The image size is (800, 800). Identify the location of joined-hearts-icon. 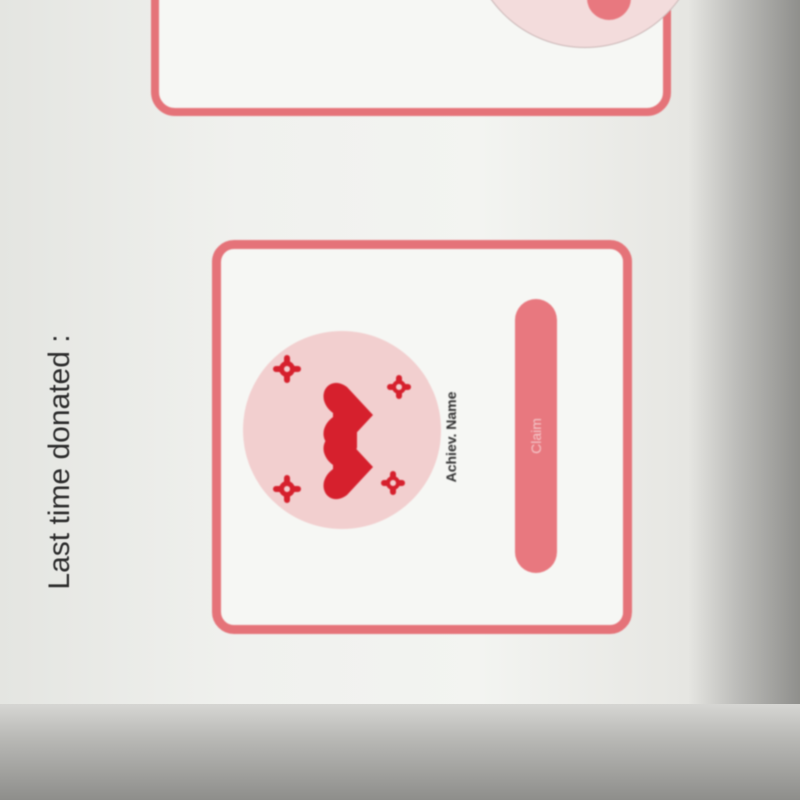
(342, 429).